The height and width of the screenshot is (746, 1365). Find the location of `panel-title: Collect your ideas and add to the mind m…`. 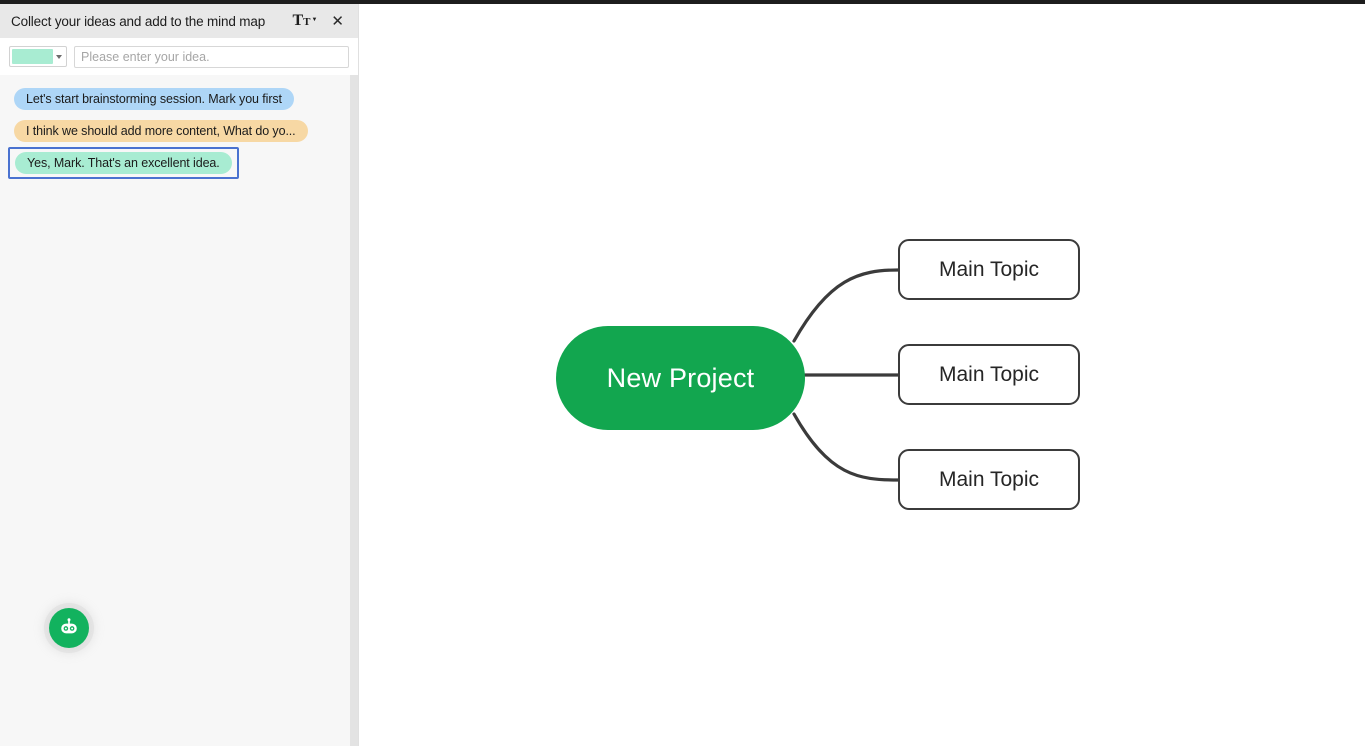

panel-title: Collect your ideas and add to the mind m… is located at coordinates (138, 21).